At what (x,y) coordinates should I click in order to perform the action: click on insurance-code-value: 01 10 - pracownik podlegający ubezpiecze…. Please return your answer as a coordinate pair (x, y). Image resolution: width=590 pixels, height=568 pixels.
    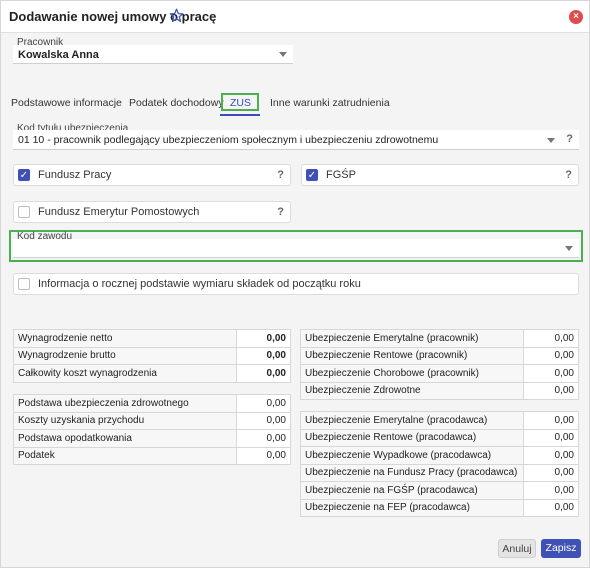
    Looking at the image, I should click on (228, 140).